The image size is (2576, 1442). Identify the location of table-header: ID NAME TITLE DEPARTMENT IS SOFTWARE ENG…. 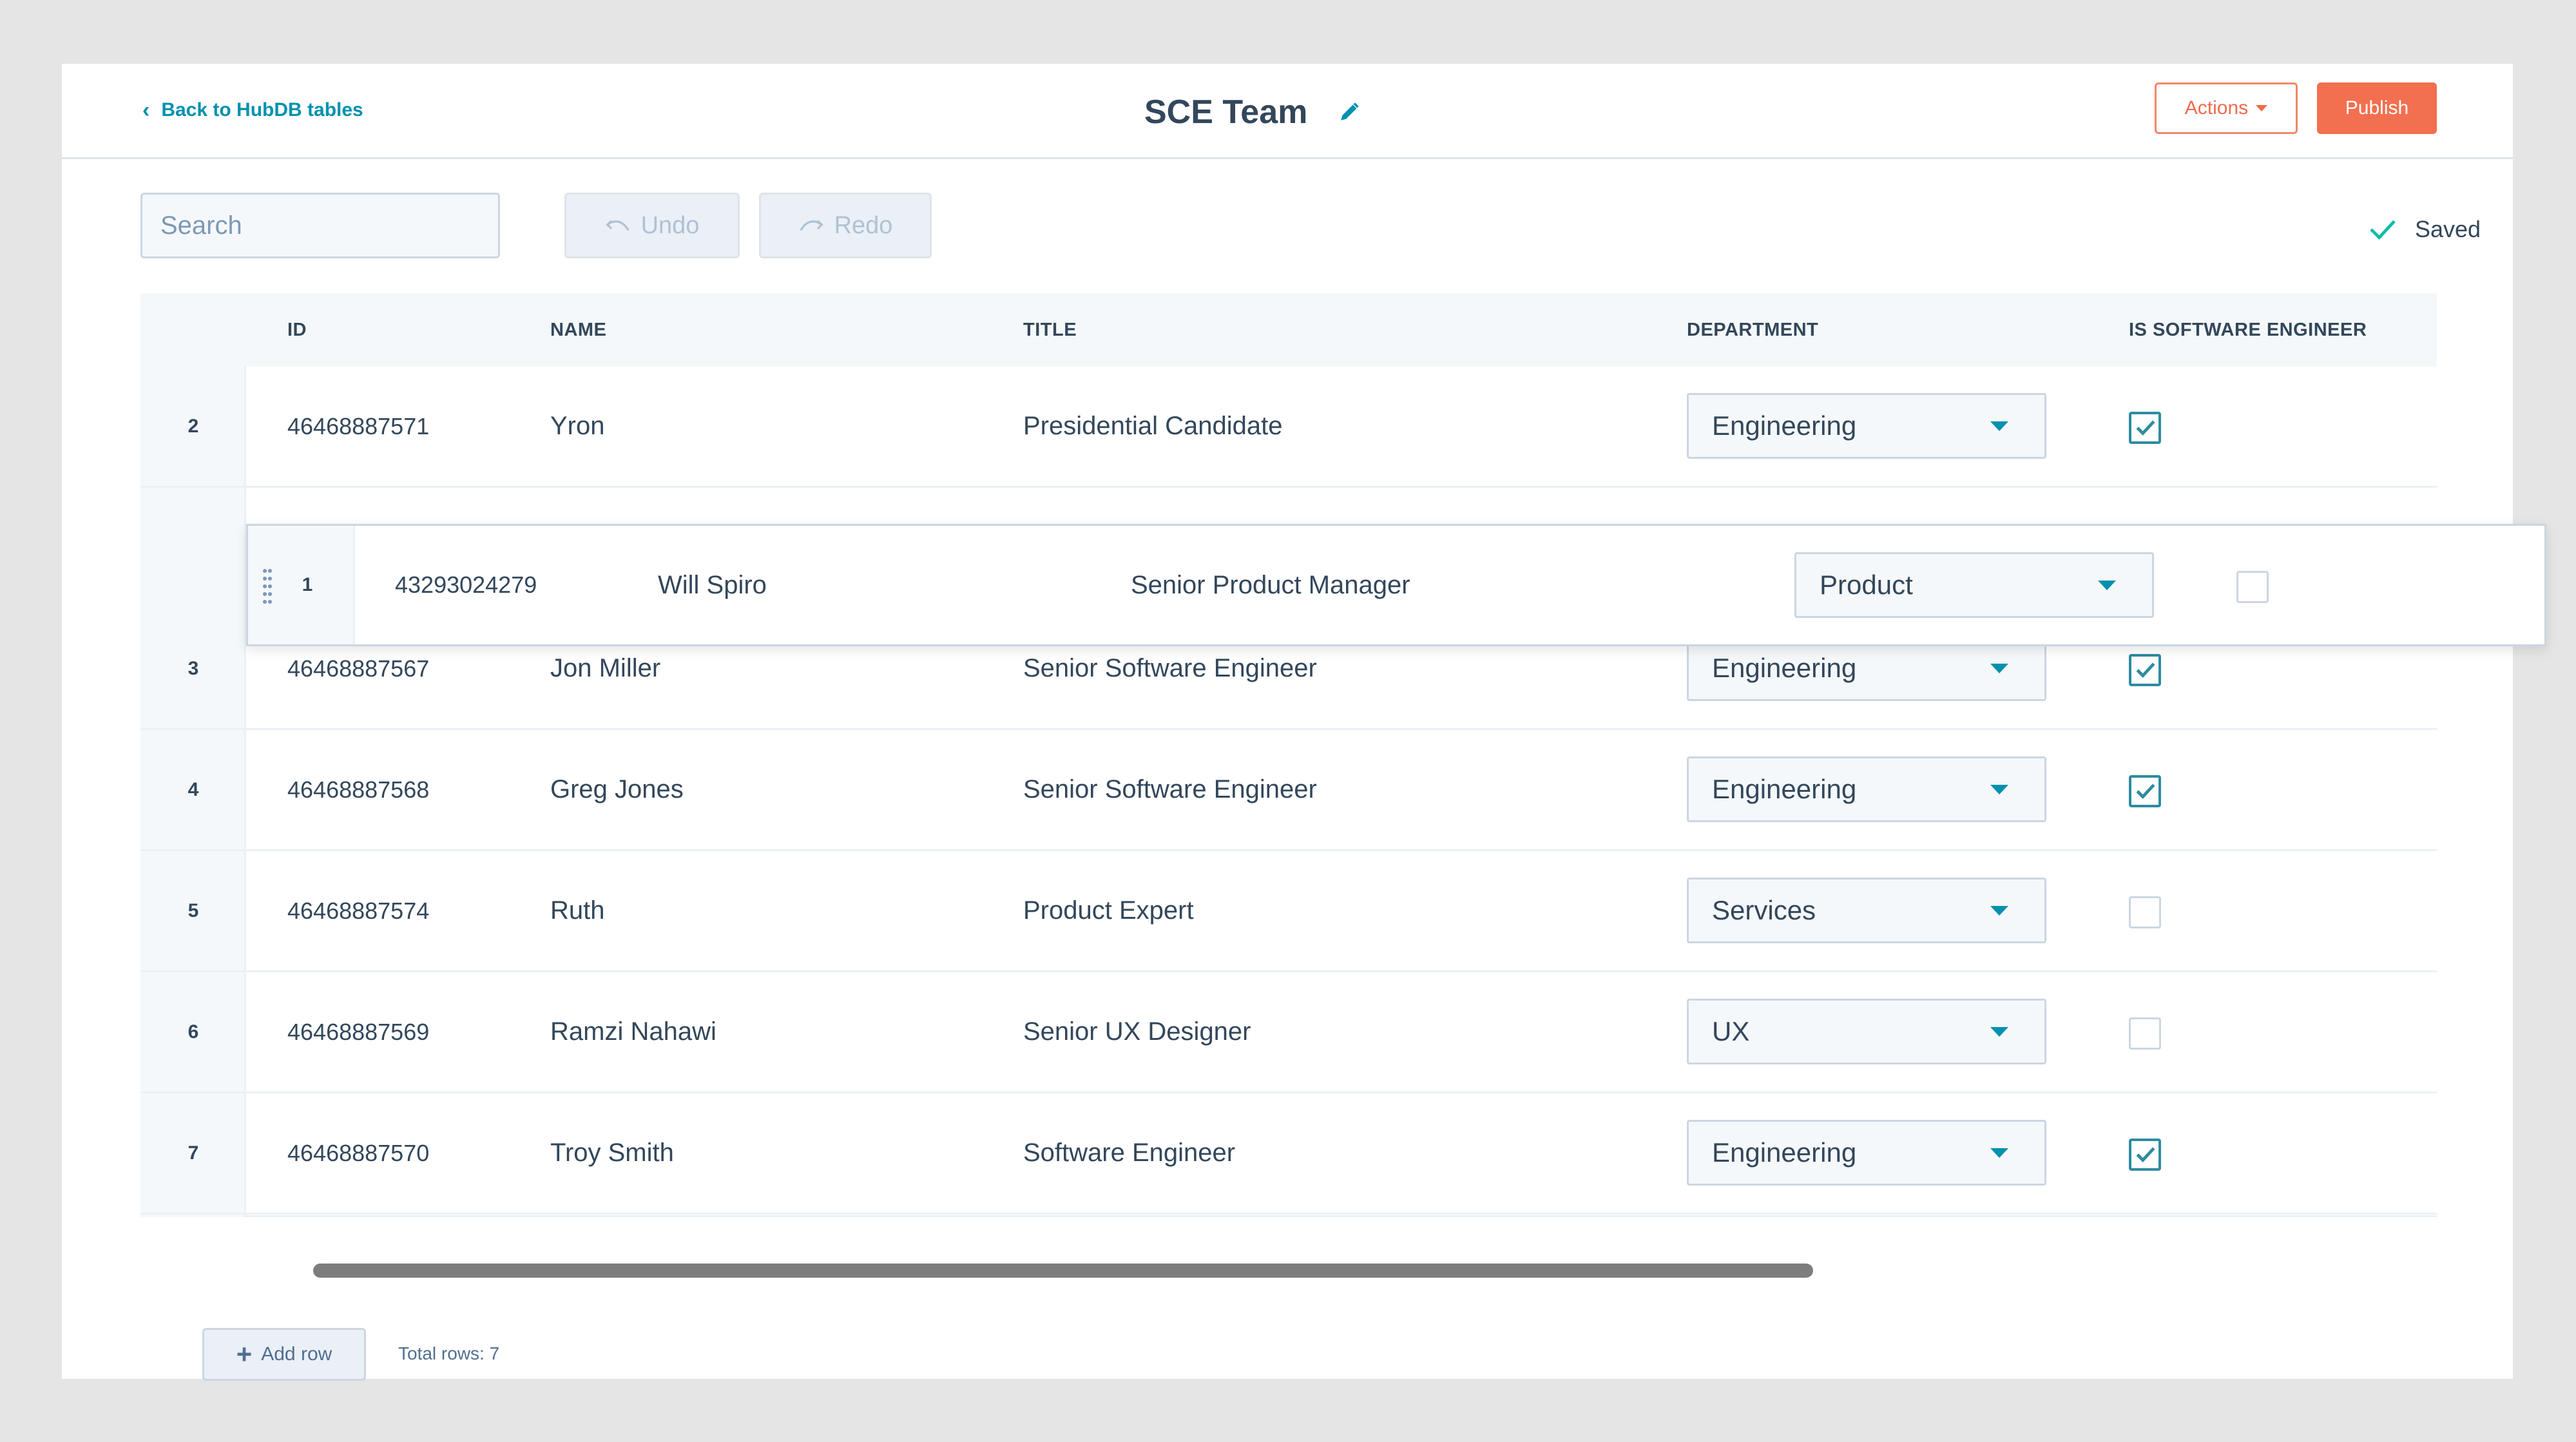
(1289, 330).